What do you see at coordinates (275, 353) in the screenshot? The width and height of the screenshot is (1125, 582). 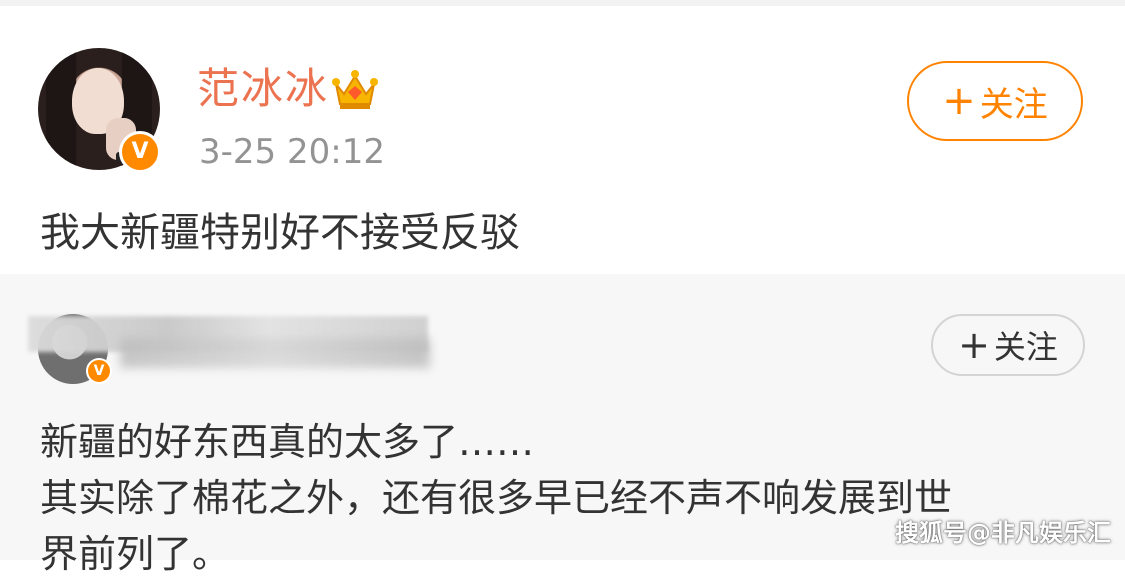 I see `blurred-username-shadow` at bounding box center [275, 353].